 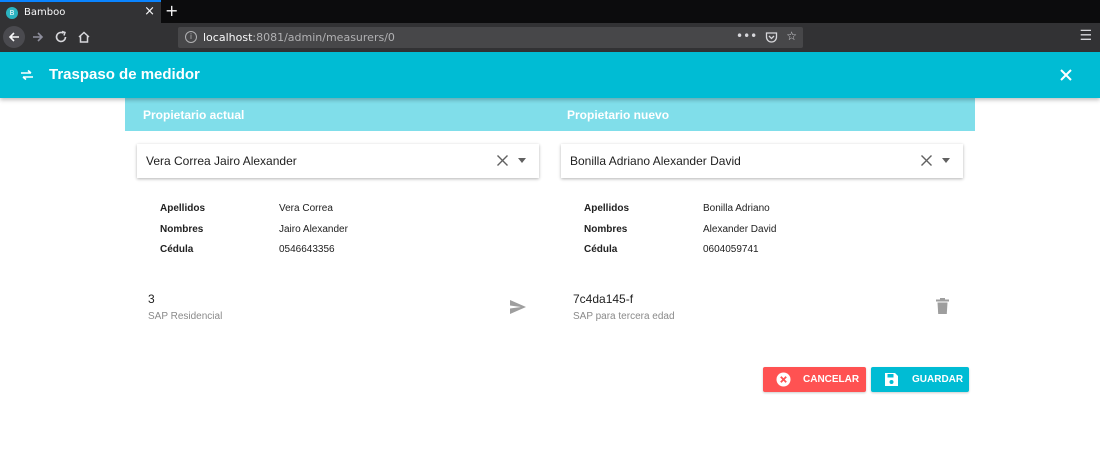 What do you see at coordinates (624, 316) in the screenshot?
I see `measurer-description: SAP para tercera edad` at bounding box center [624, 316].